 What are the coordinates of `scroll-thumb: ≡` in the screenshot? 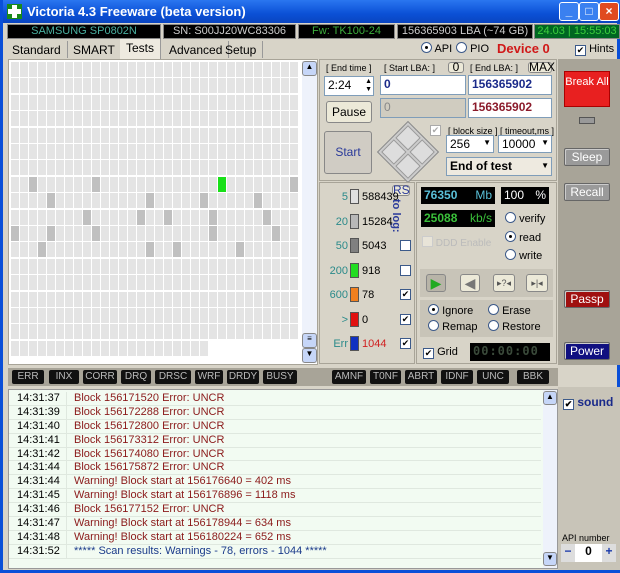 It's located at (309, 340).